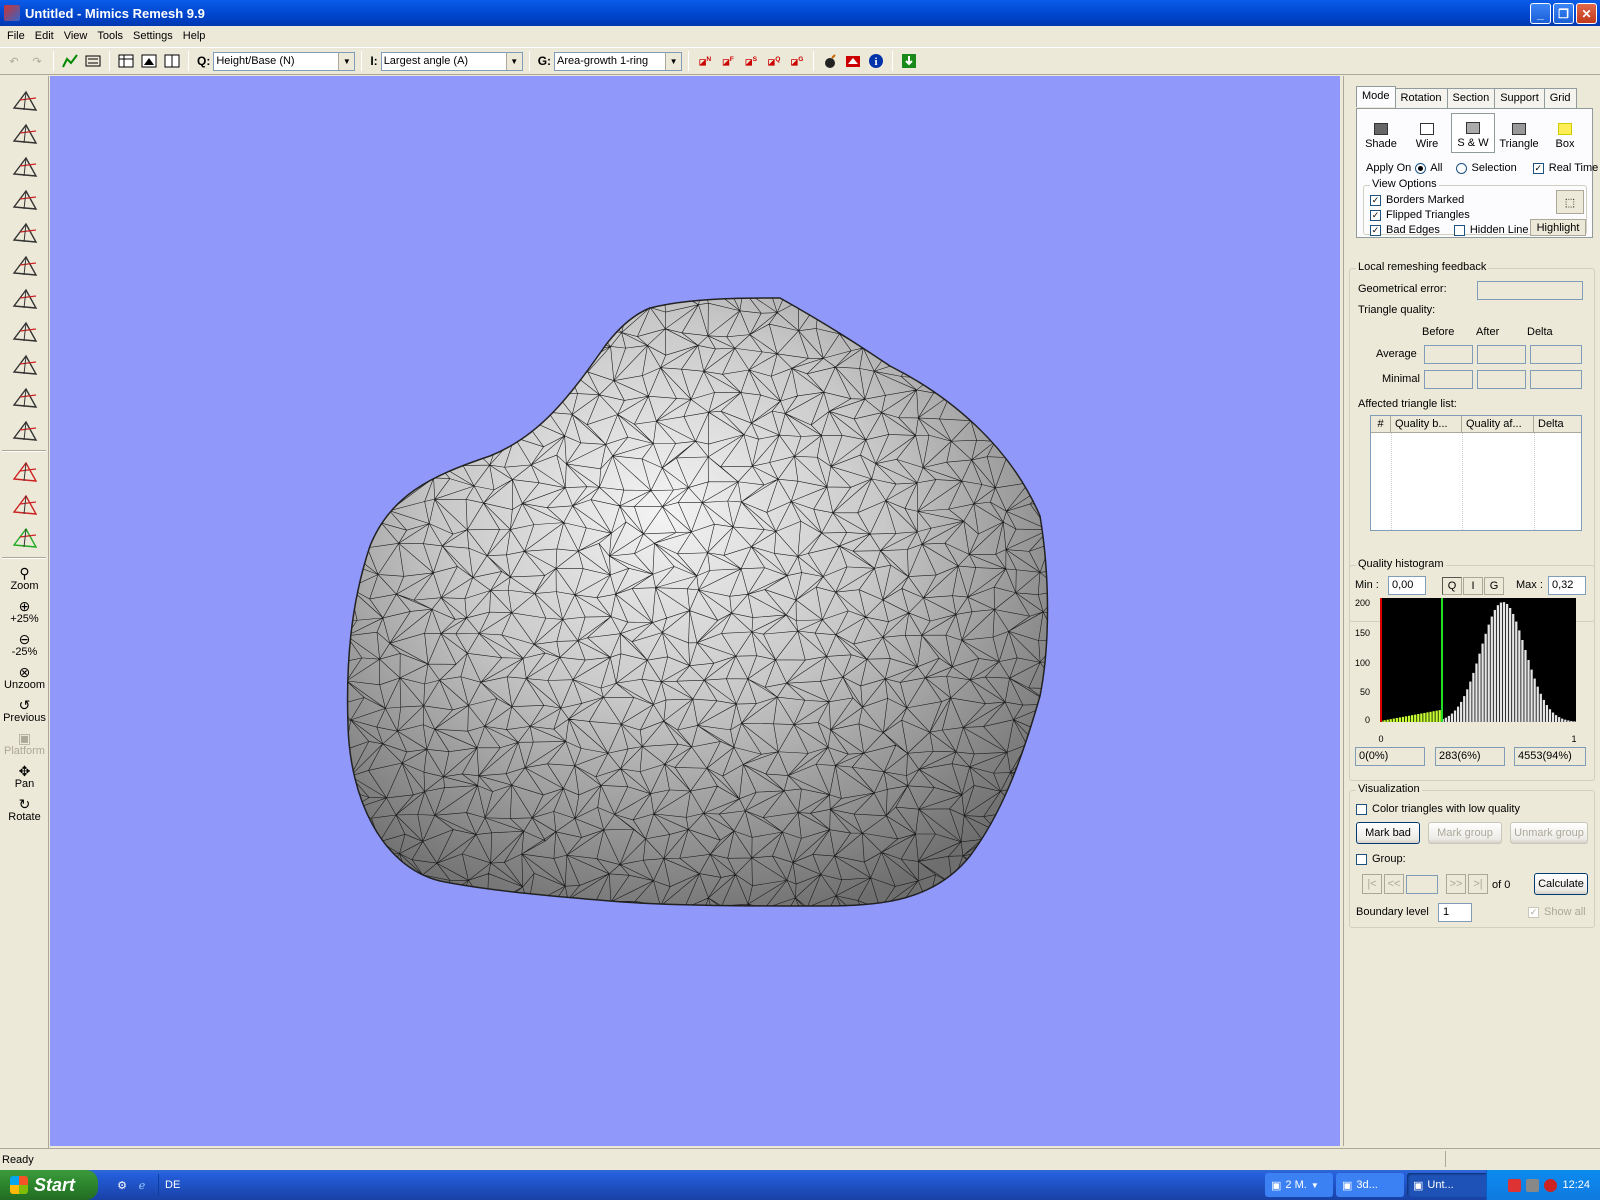  I want to click on quality-graph-icon, so click(70, 61).